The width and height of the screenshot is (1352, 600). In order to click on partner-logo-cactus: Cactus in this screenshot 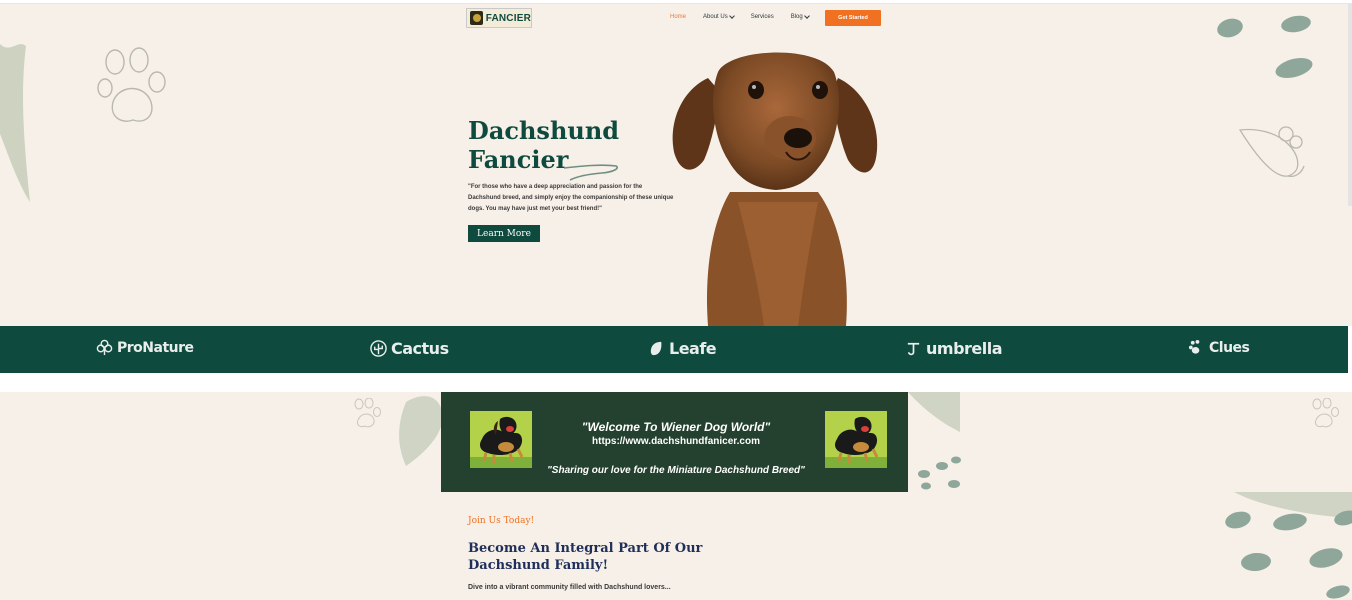, I will do `click(409, 348)`.